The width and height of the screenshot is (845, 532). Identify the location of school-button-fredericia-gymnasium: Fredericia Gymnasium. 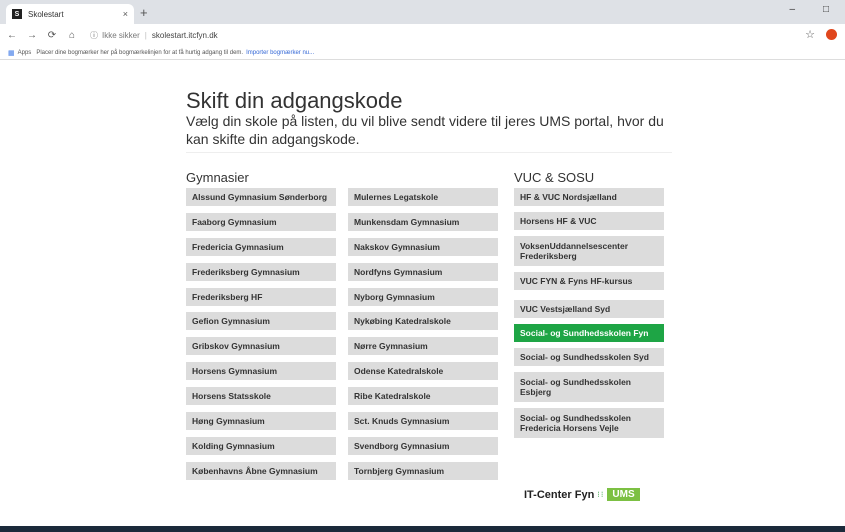
(261, 246).